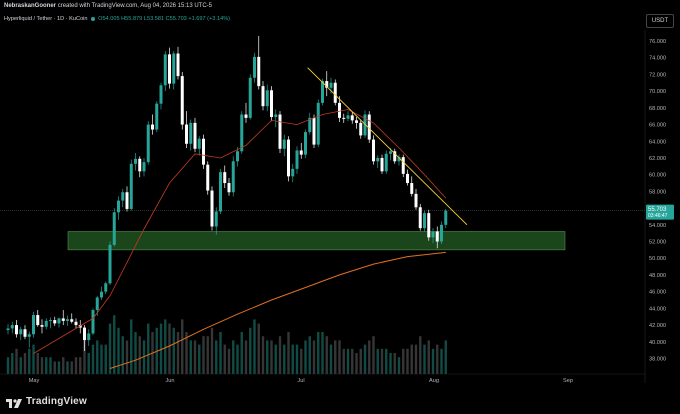 The image size is (680, 414). What do you see at coordinates (46, 401) in the screenshot?
I see `tradingview-logo: TradingView` at bounding box center [46, 401].